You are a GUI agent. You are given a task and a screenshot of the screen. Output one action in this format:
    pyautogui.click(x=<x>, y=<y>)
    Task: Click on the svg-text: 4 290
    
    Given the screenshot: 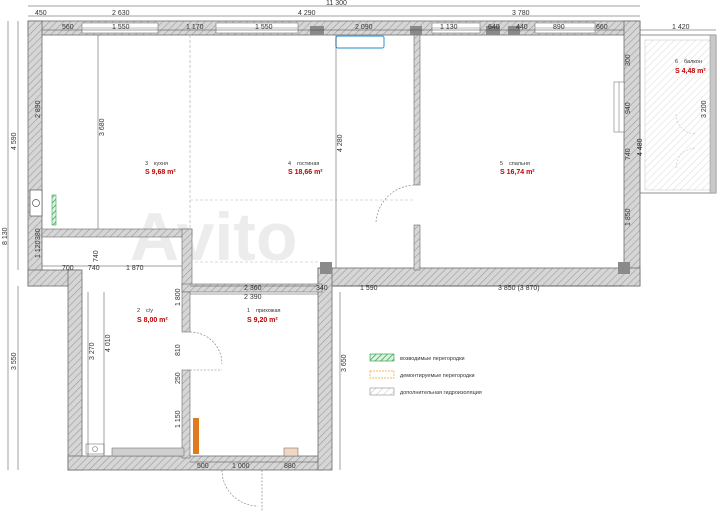 What is the action you would take?
    pyautogui.click(x=307, y=13)
    